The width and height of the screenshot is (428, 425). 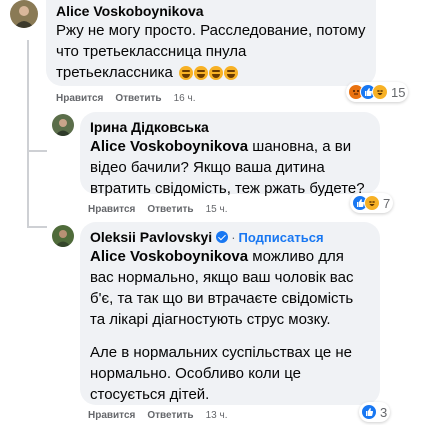 What do you see at coordinates (230, 127) in the screenshot?
I see `comment-author: Ірина Дідковська` at bounding box center [230, 127].